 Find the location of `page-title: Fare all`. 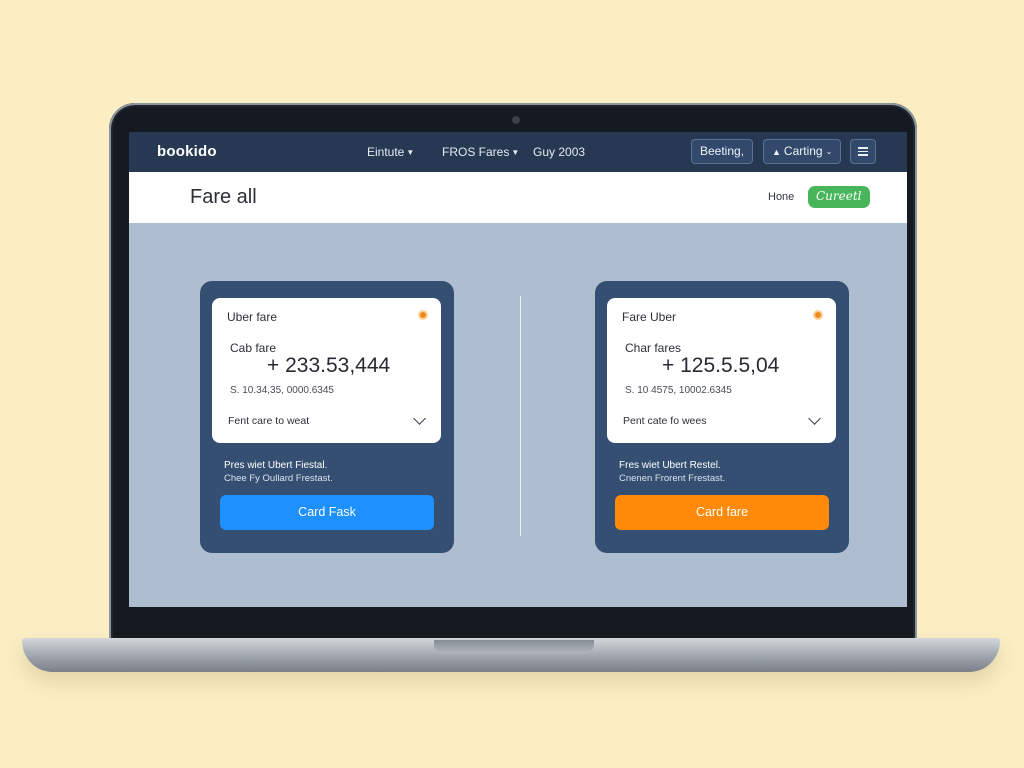

page-title: Fare all is located at coordinates (223, 197).